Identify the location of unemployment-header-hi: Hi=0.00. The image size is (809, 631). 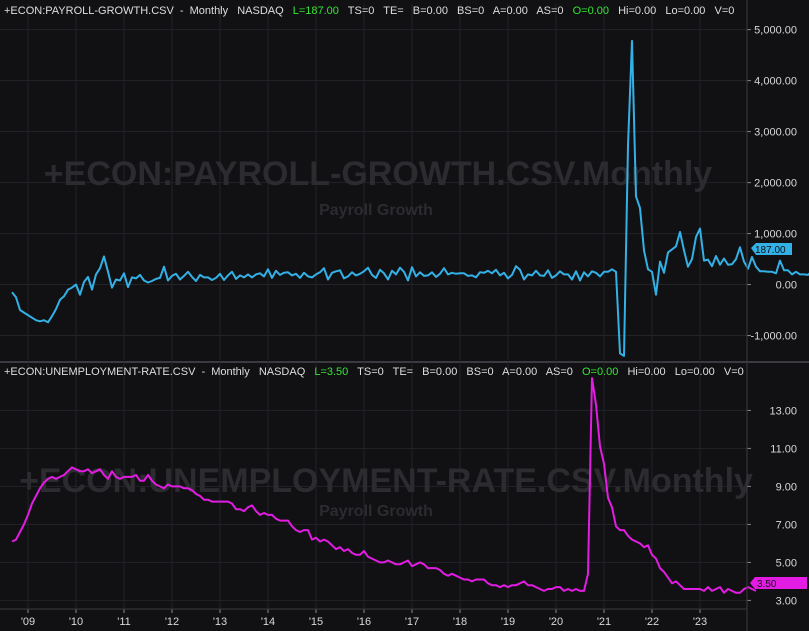
(646, 372).